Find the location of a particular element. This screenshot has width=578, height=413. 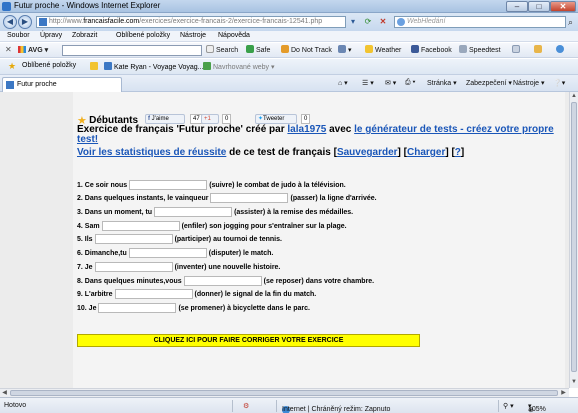

menu-upravy: Úpravy is located at coordinates (51, 35).